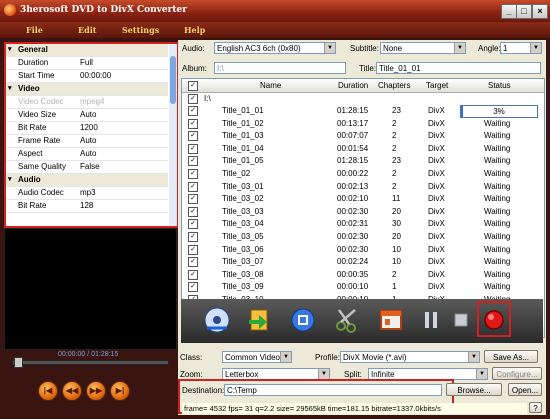  I want to click on minimize-button: _, so click(509, 11).